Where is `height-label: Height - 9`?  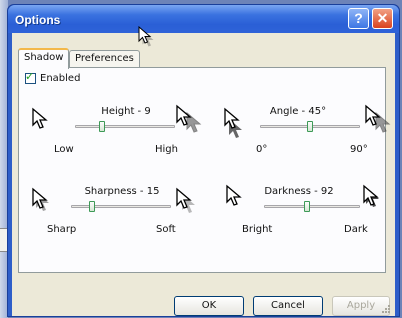 height-label: Height - 9 is located at coordinates (126, 111).